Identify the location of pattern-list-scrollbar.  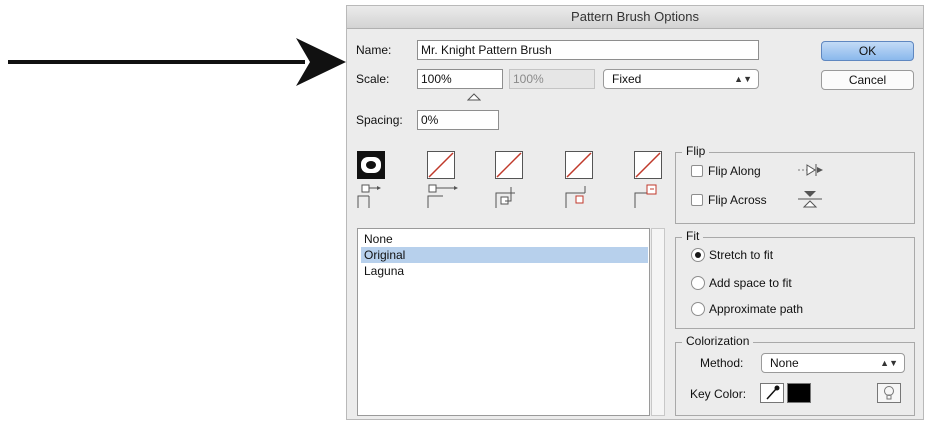
(658, 322).